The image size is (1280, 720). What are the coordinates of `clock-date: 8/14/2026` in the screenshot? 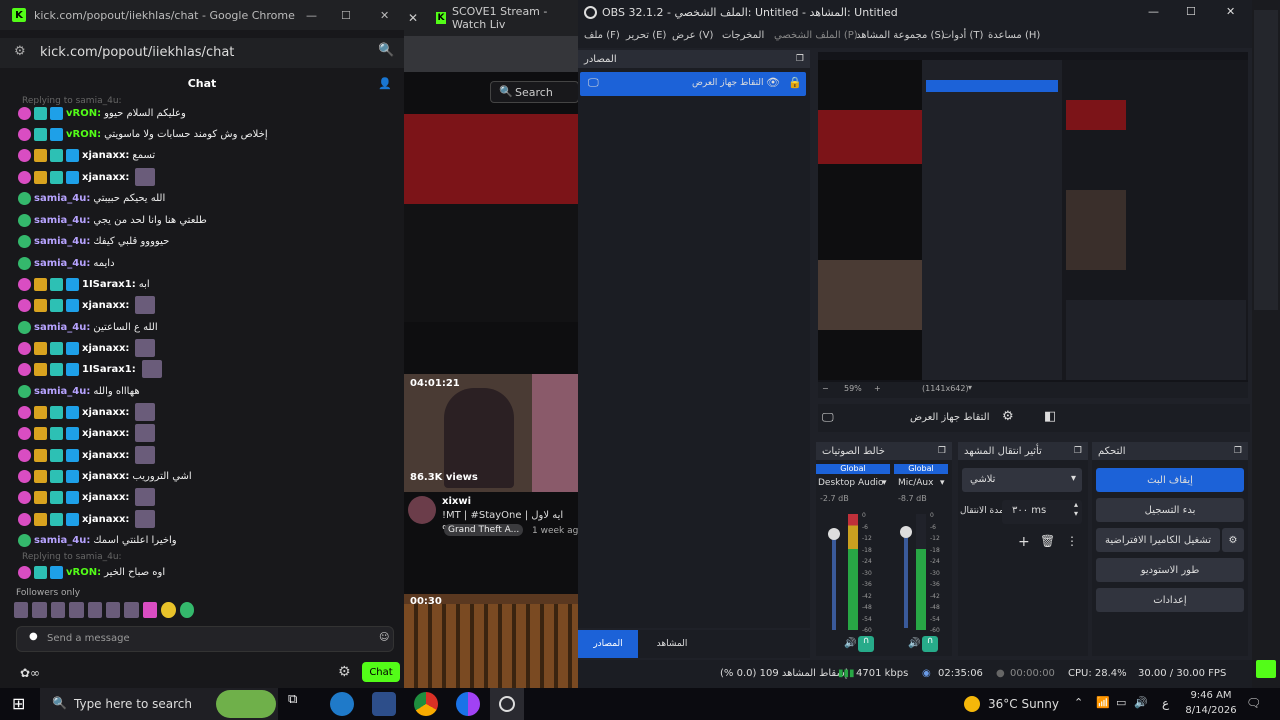 It's located at (1211, 710).